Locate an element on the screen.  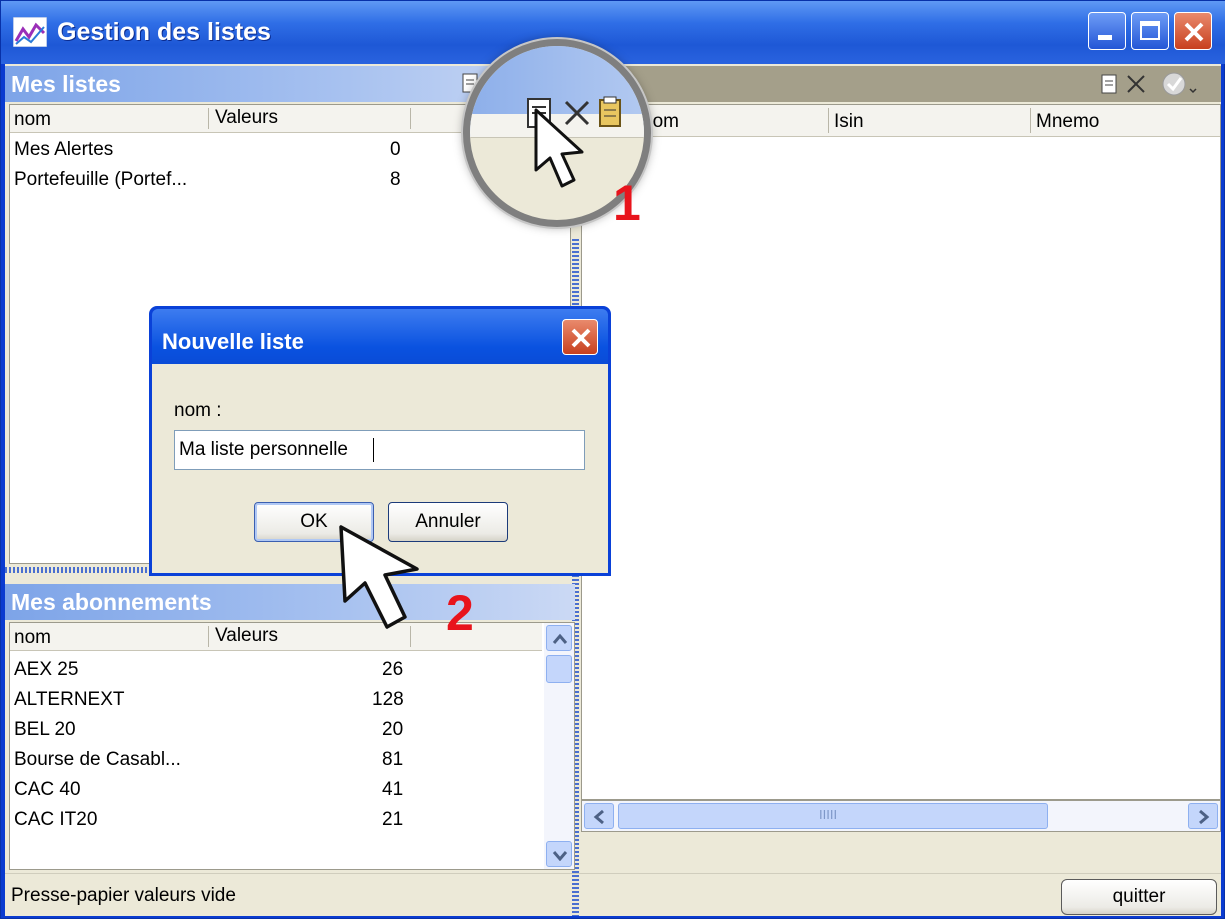
subscriptions-header: Mes abonnements is located at coordinates (290, 602).